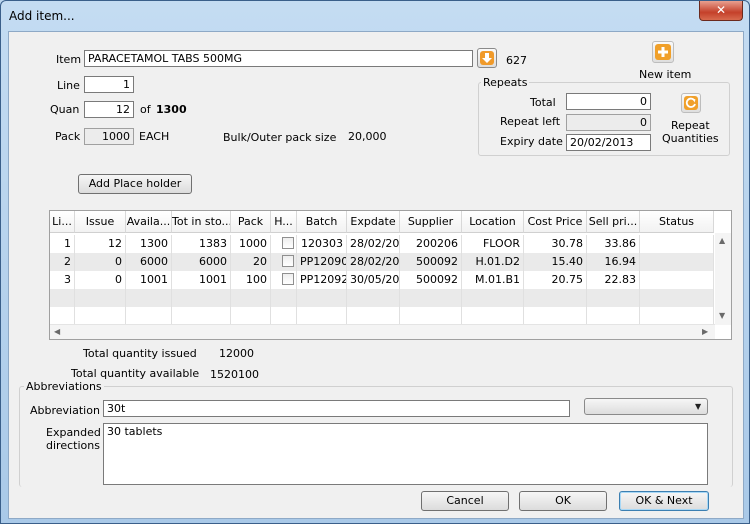 The width and height of the screenshot is (750, 524). I want to click on ok-button: OK, so click(563, 501).